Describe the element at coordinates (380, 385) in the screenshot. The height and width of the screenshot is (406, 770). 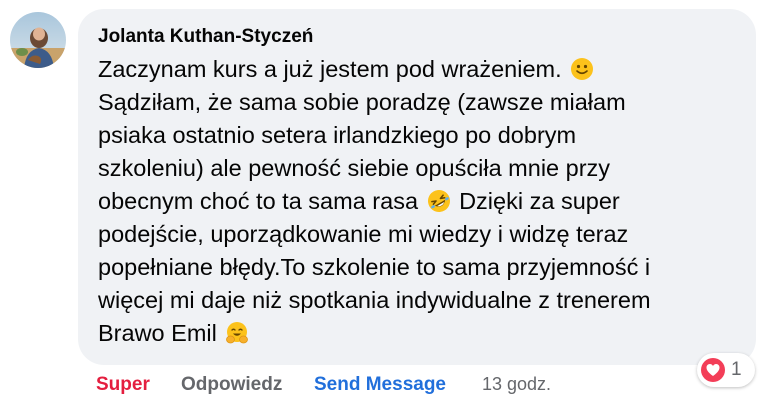
I see `send-message-button: Send Message` at that location.